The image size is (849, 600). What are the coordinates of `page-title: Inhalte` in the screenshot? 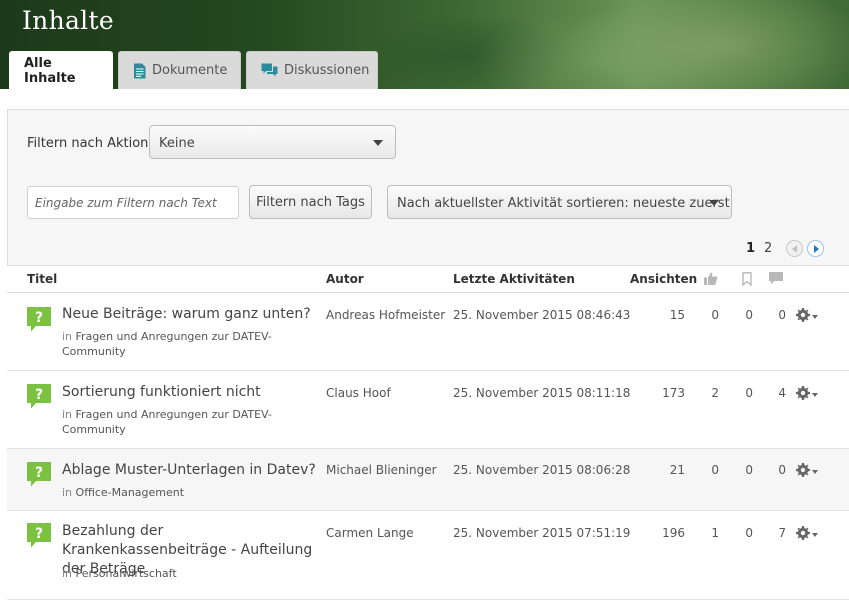 It's located at (68, 20).